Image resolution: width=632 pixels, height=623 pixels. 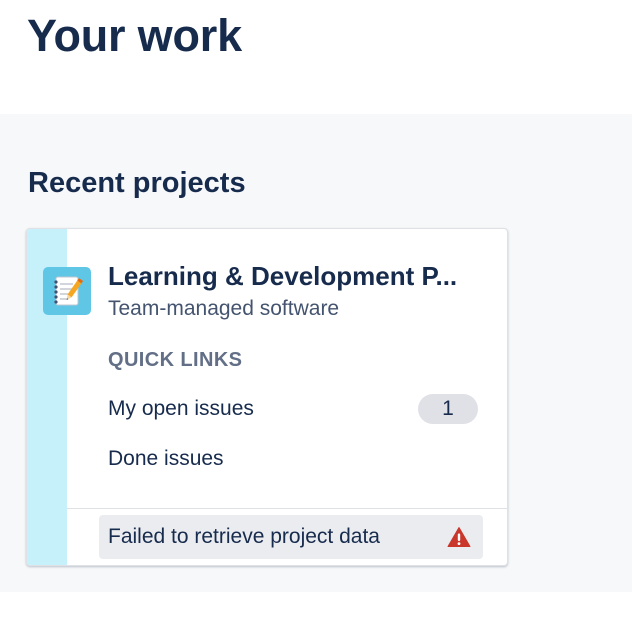 I want to click on open-issues-count-badge: 1, so click(x=448, y=409).